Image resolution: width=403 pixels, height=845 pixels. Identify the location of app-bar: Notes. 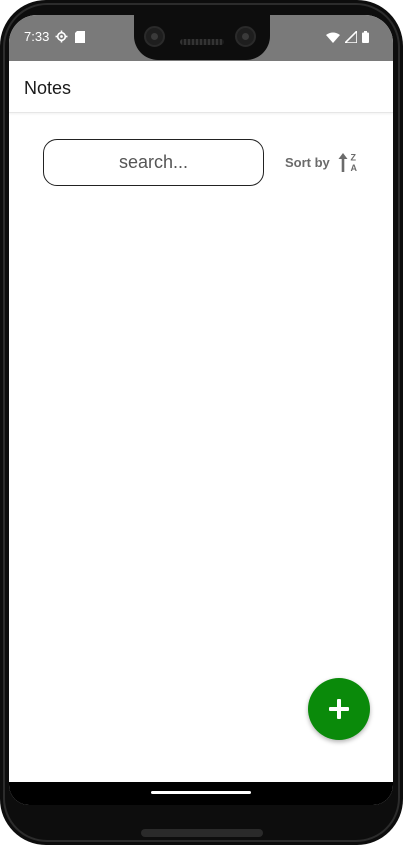
(201, 87).